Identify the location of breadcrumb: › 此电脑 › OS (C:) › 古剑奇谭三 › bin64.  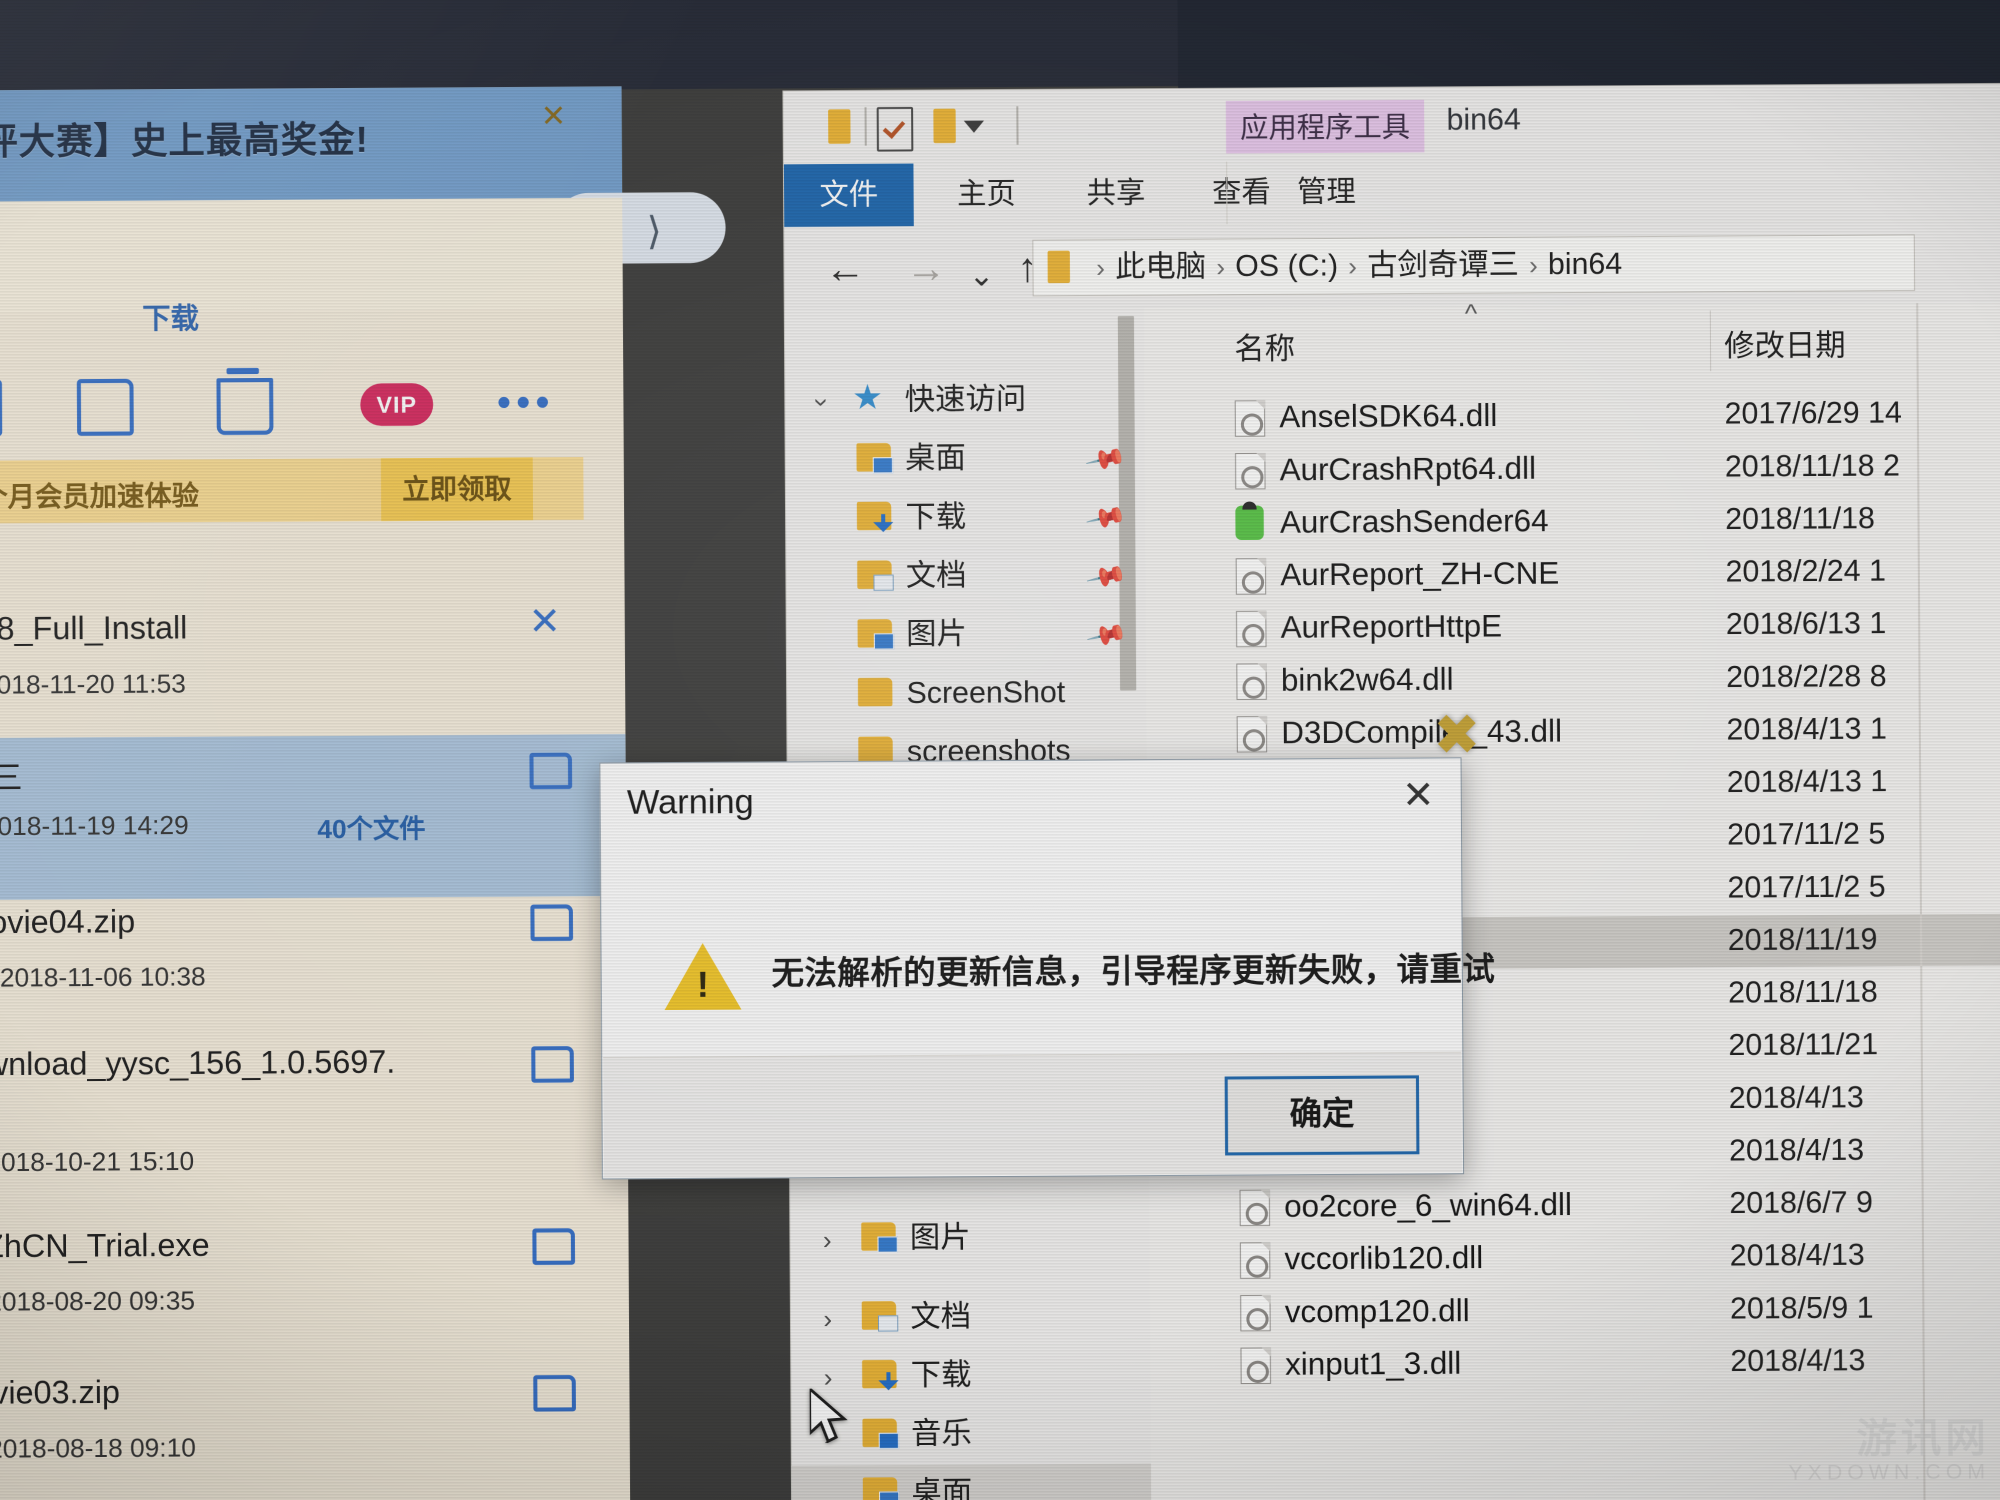
(1474, 265).